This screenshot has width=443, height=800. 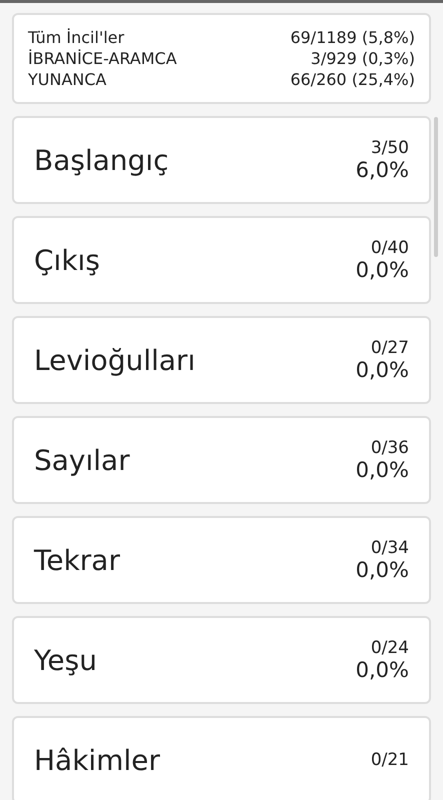 What do you see at coordinates (389, 448) in the screenshot?
I see `chapter-count: 0/36` at bounding box center [389, 448].